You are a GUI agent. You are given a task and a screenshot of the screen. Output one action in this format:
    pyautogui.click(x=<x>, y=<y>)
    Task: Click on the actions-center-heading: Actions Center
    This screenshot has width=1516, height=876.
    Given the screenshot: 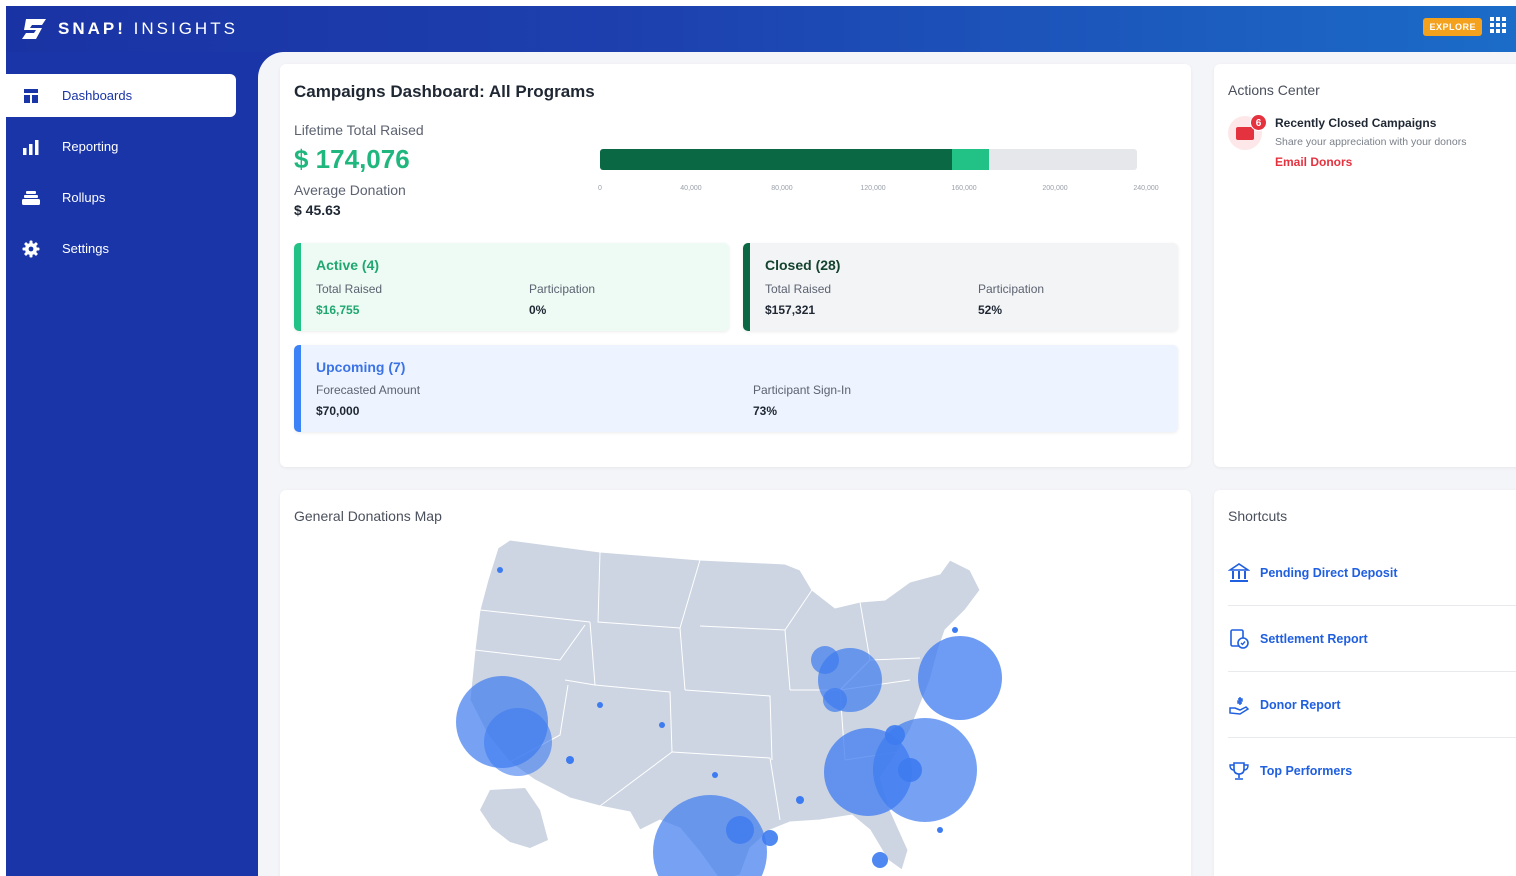 What is the action you would take?
    pyautogui.click(x=1274, y=90)
    